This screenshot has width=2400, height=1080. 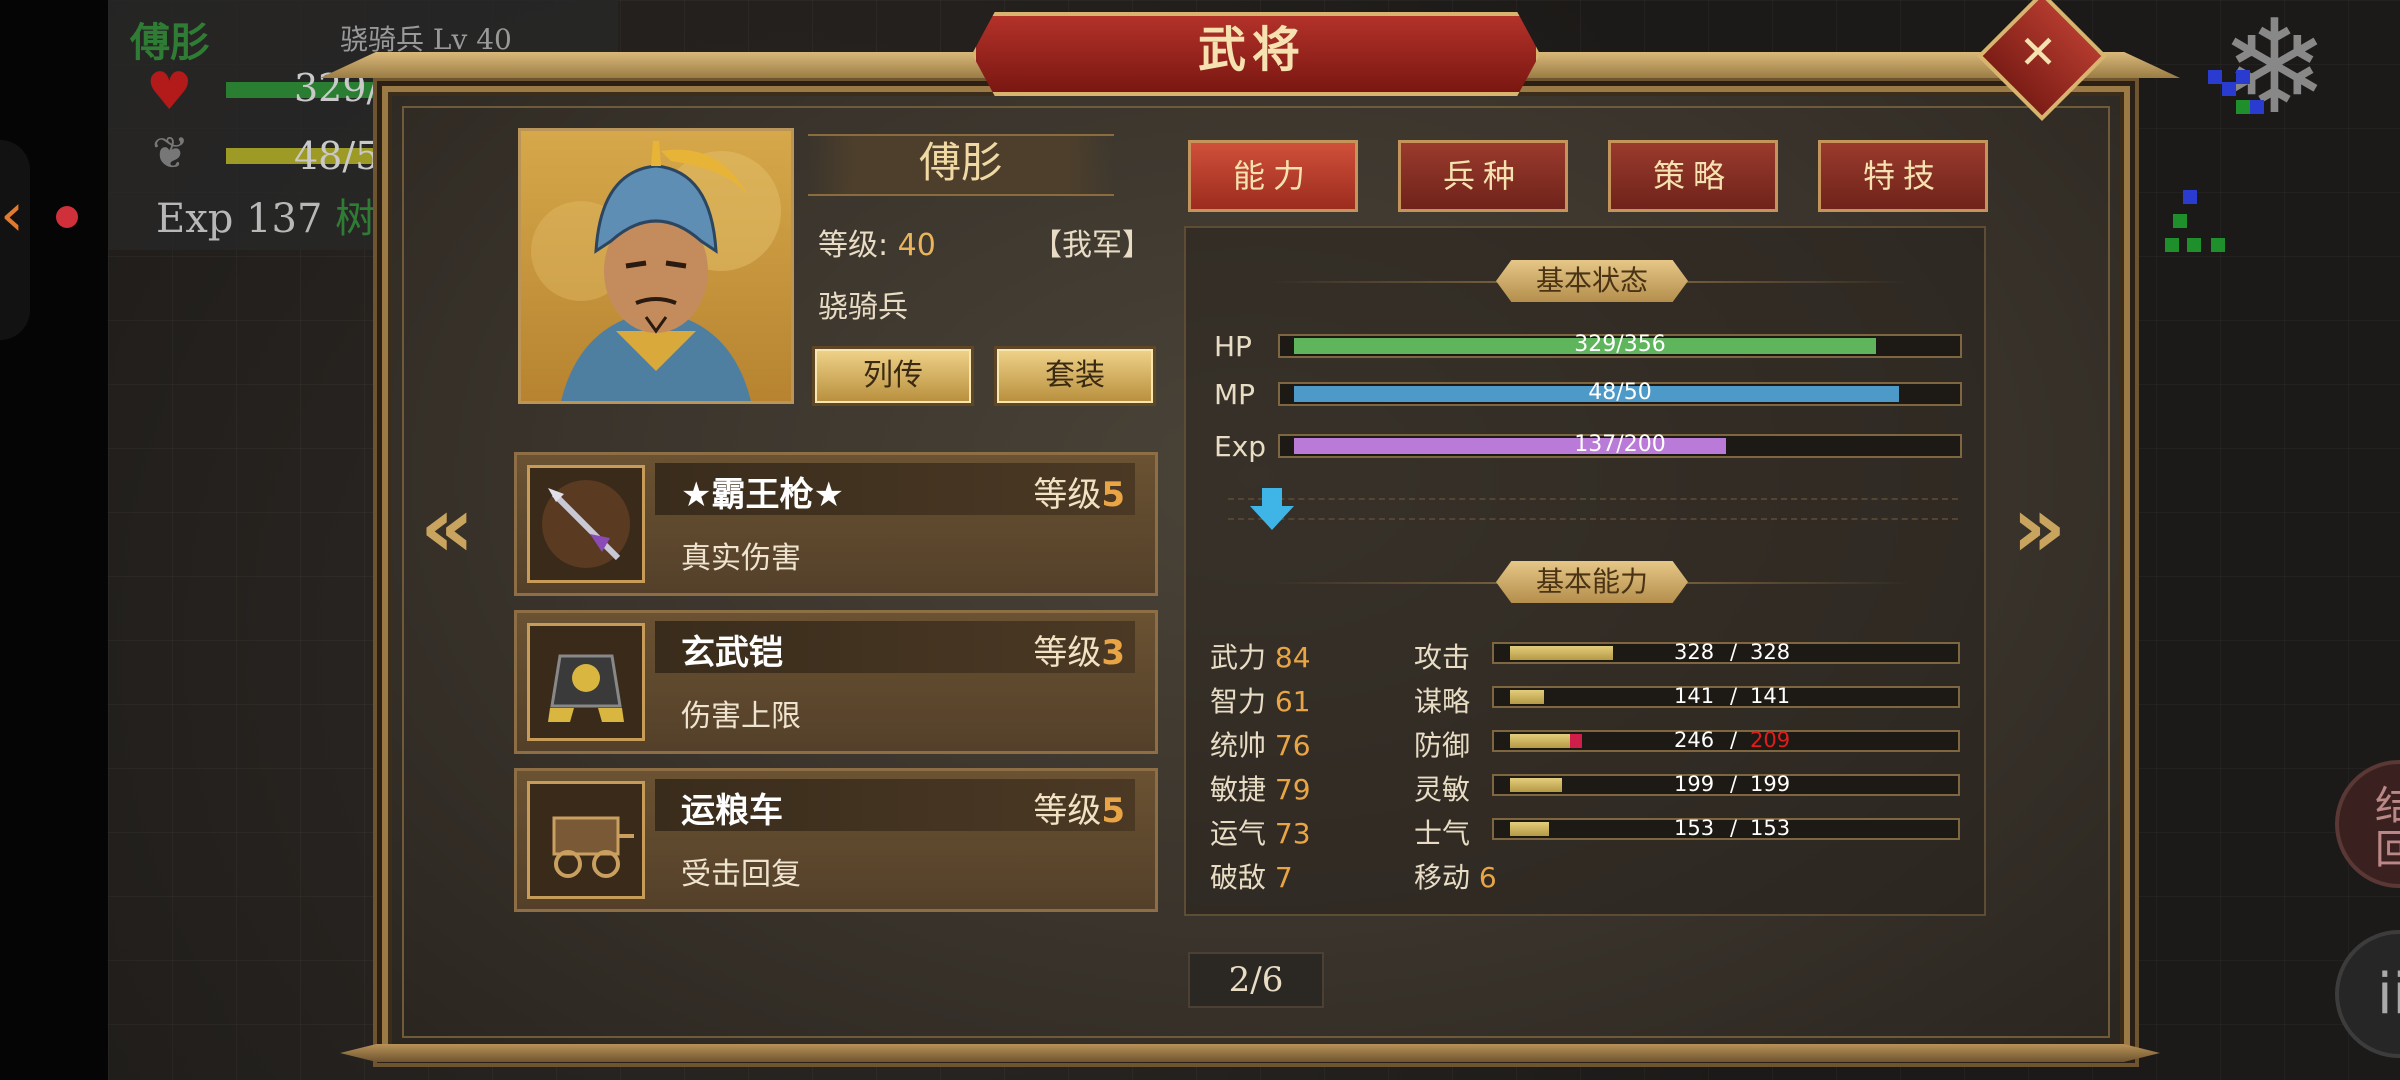 What do you see at coordinates (1251, 50) in the screenshot?
I see `dialog-title: 武将` at bounding box center [1251, 50].